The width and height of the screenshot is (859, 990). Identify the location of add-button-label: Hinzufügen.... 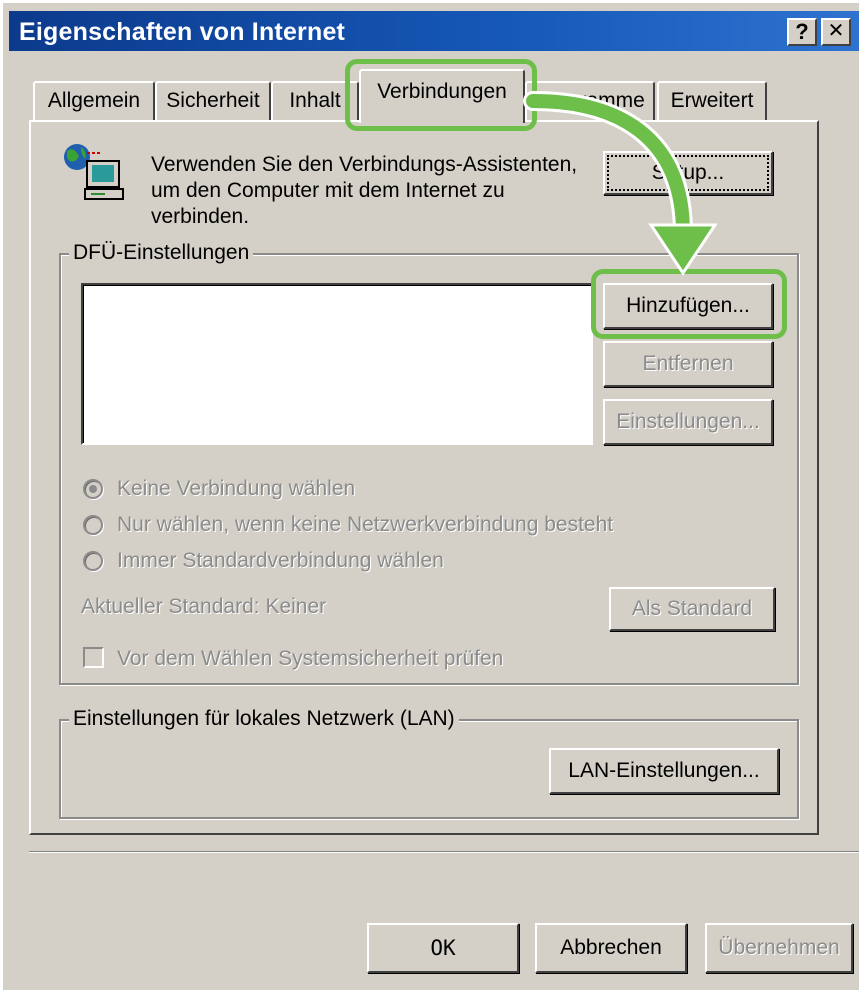
(688, 305).